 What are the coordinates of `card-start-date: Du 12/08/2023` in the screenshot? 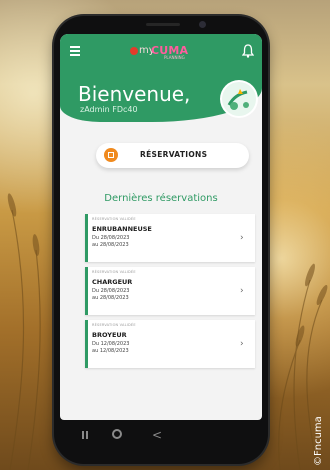 It's located at (111, 344).